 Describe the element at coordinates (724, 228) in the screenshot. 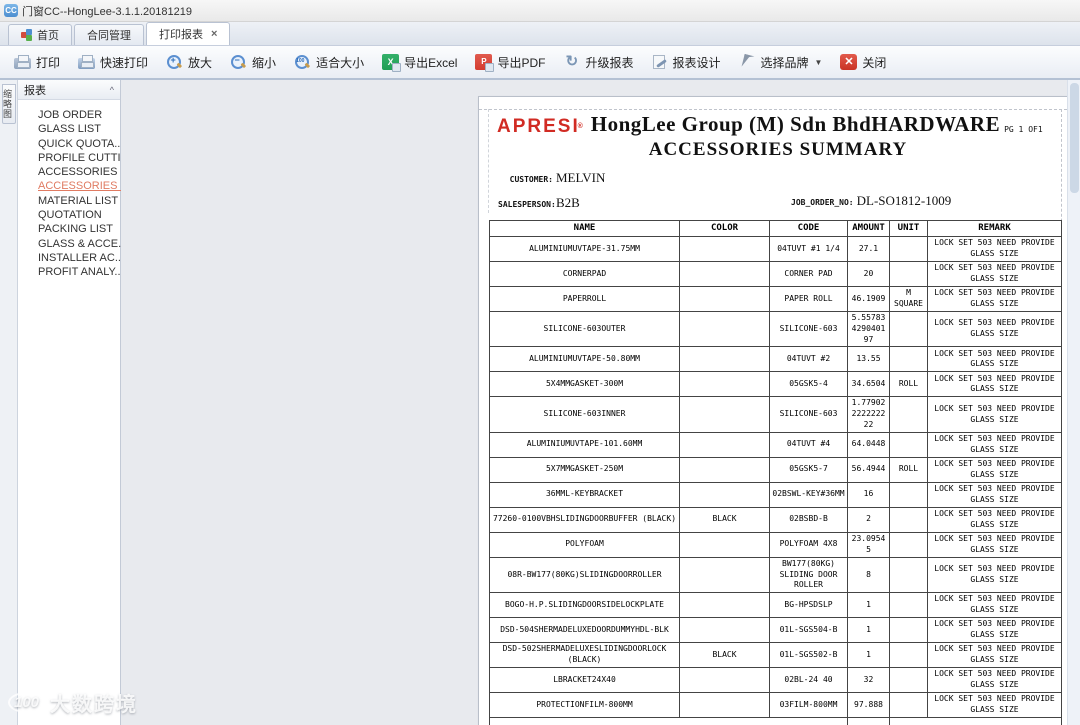

I see `column-header-color: COLOR` at that location.